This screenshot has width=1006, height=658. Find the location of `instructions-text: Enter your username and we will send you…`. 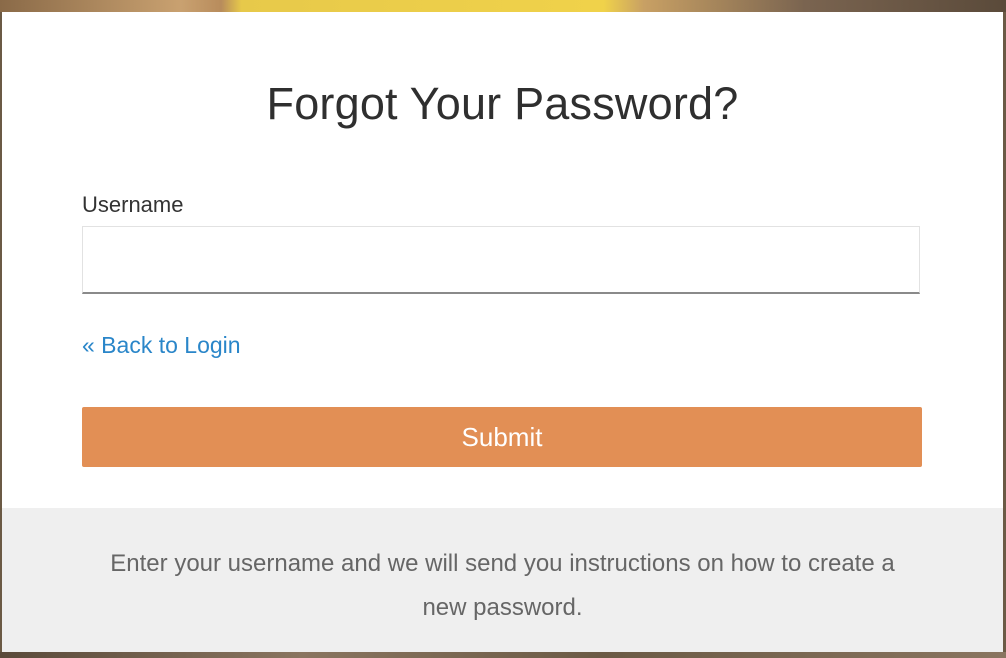

instructions-text: Enter your username and we will send you… is located at coordinates (502, 585).